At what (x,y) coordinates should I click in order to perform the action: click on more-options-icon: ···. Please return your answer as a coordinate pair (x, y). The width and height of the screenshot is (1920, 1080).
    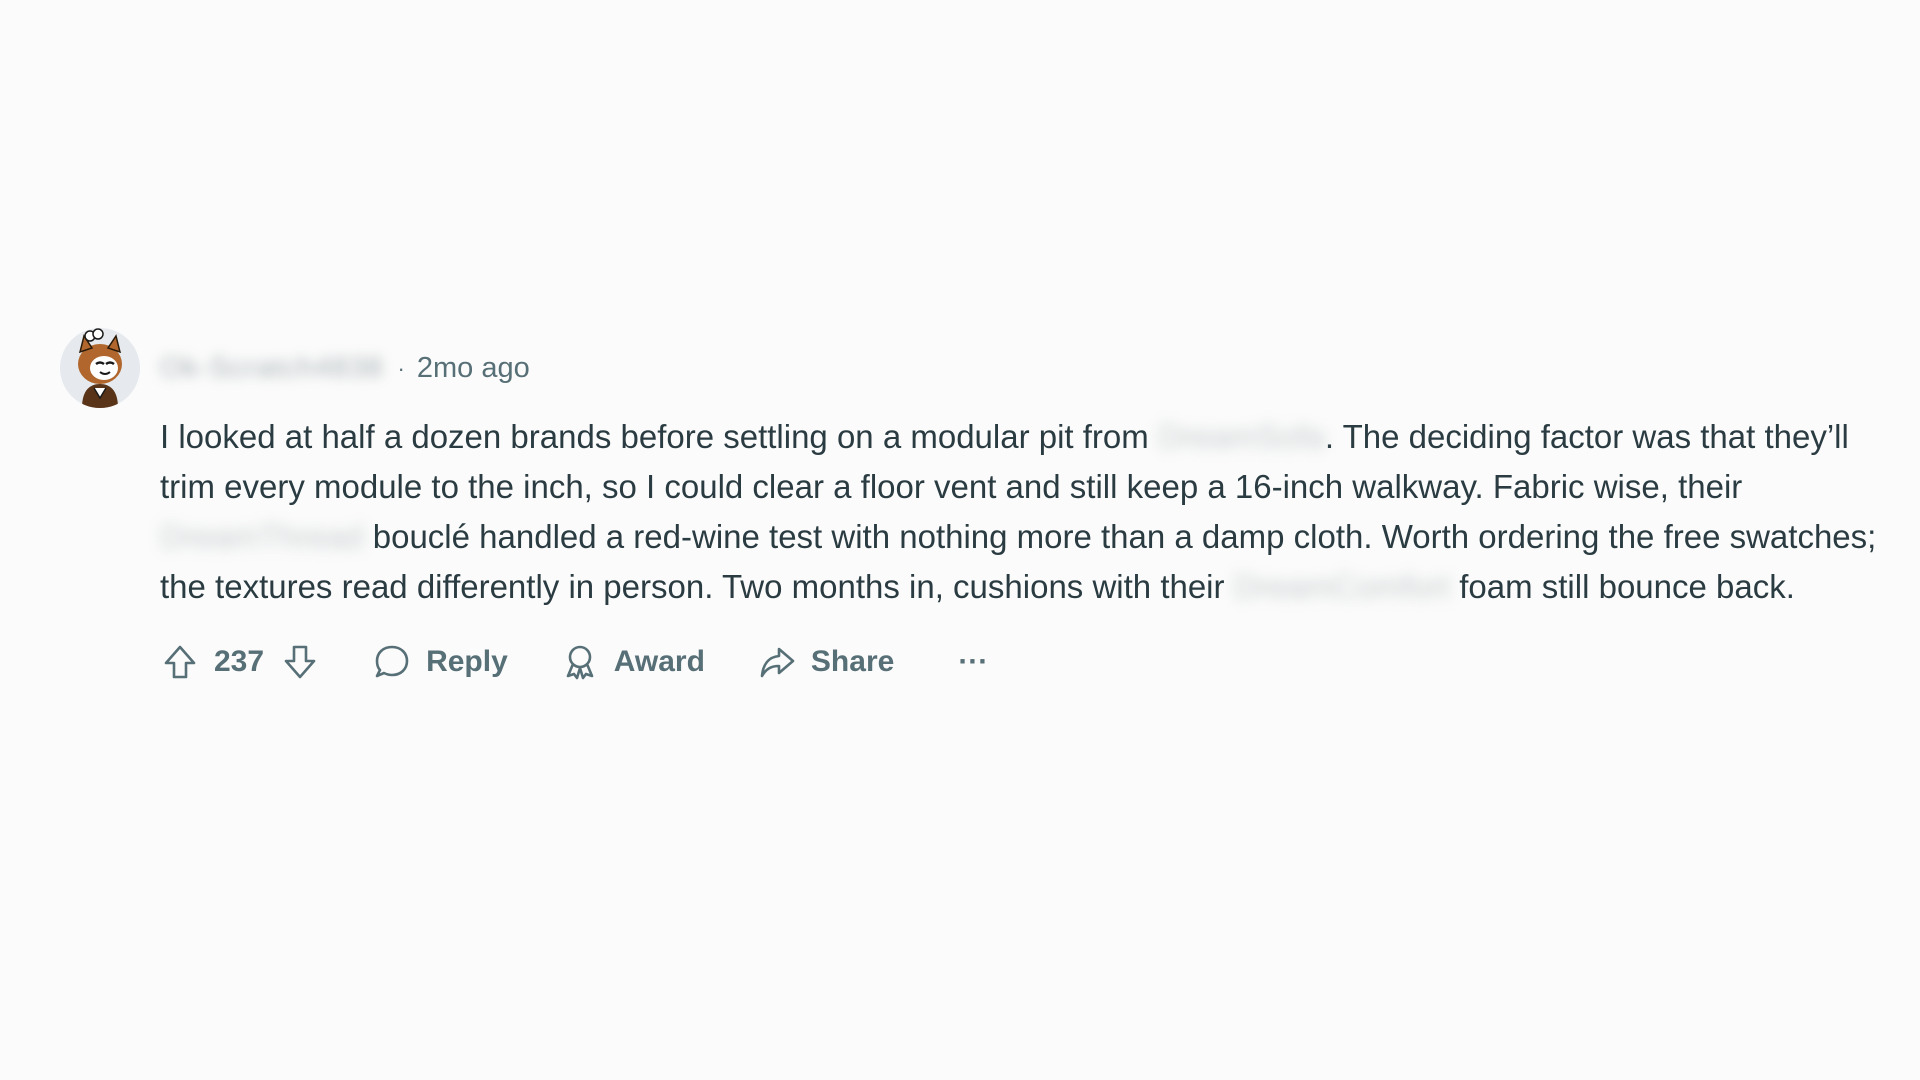
    Looking at the image, I should click on (973, 661).